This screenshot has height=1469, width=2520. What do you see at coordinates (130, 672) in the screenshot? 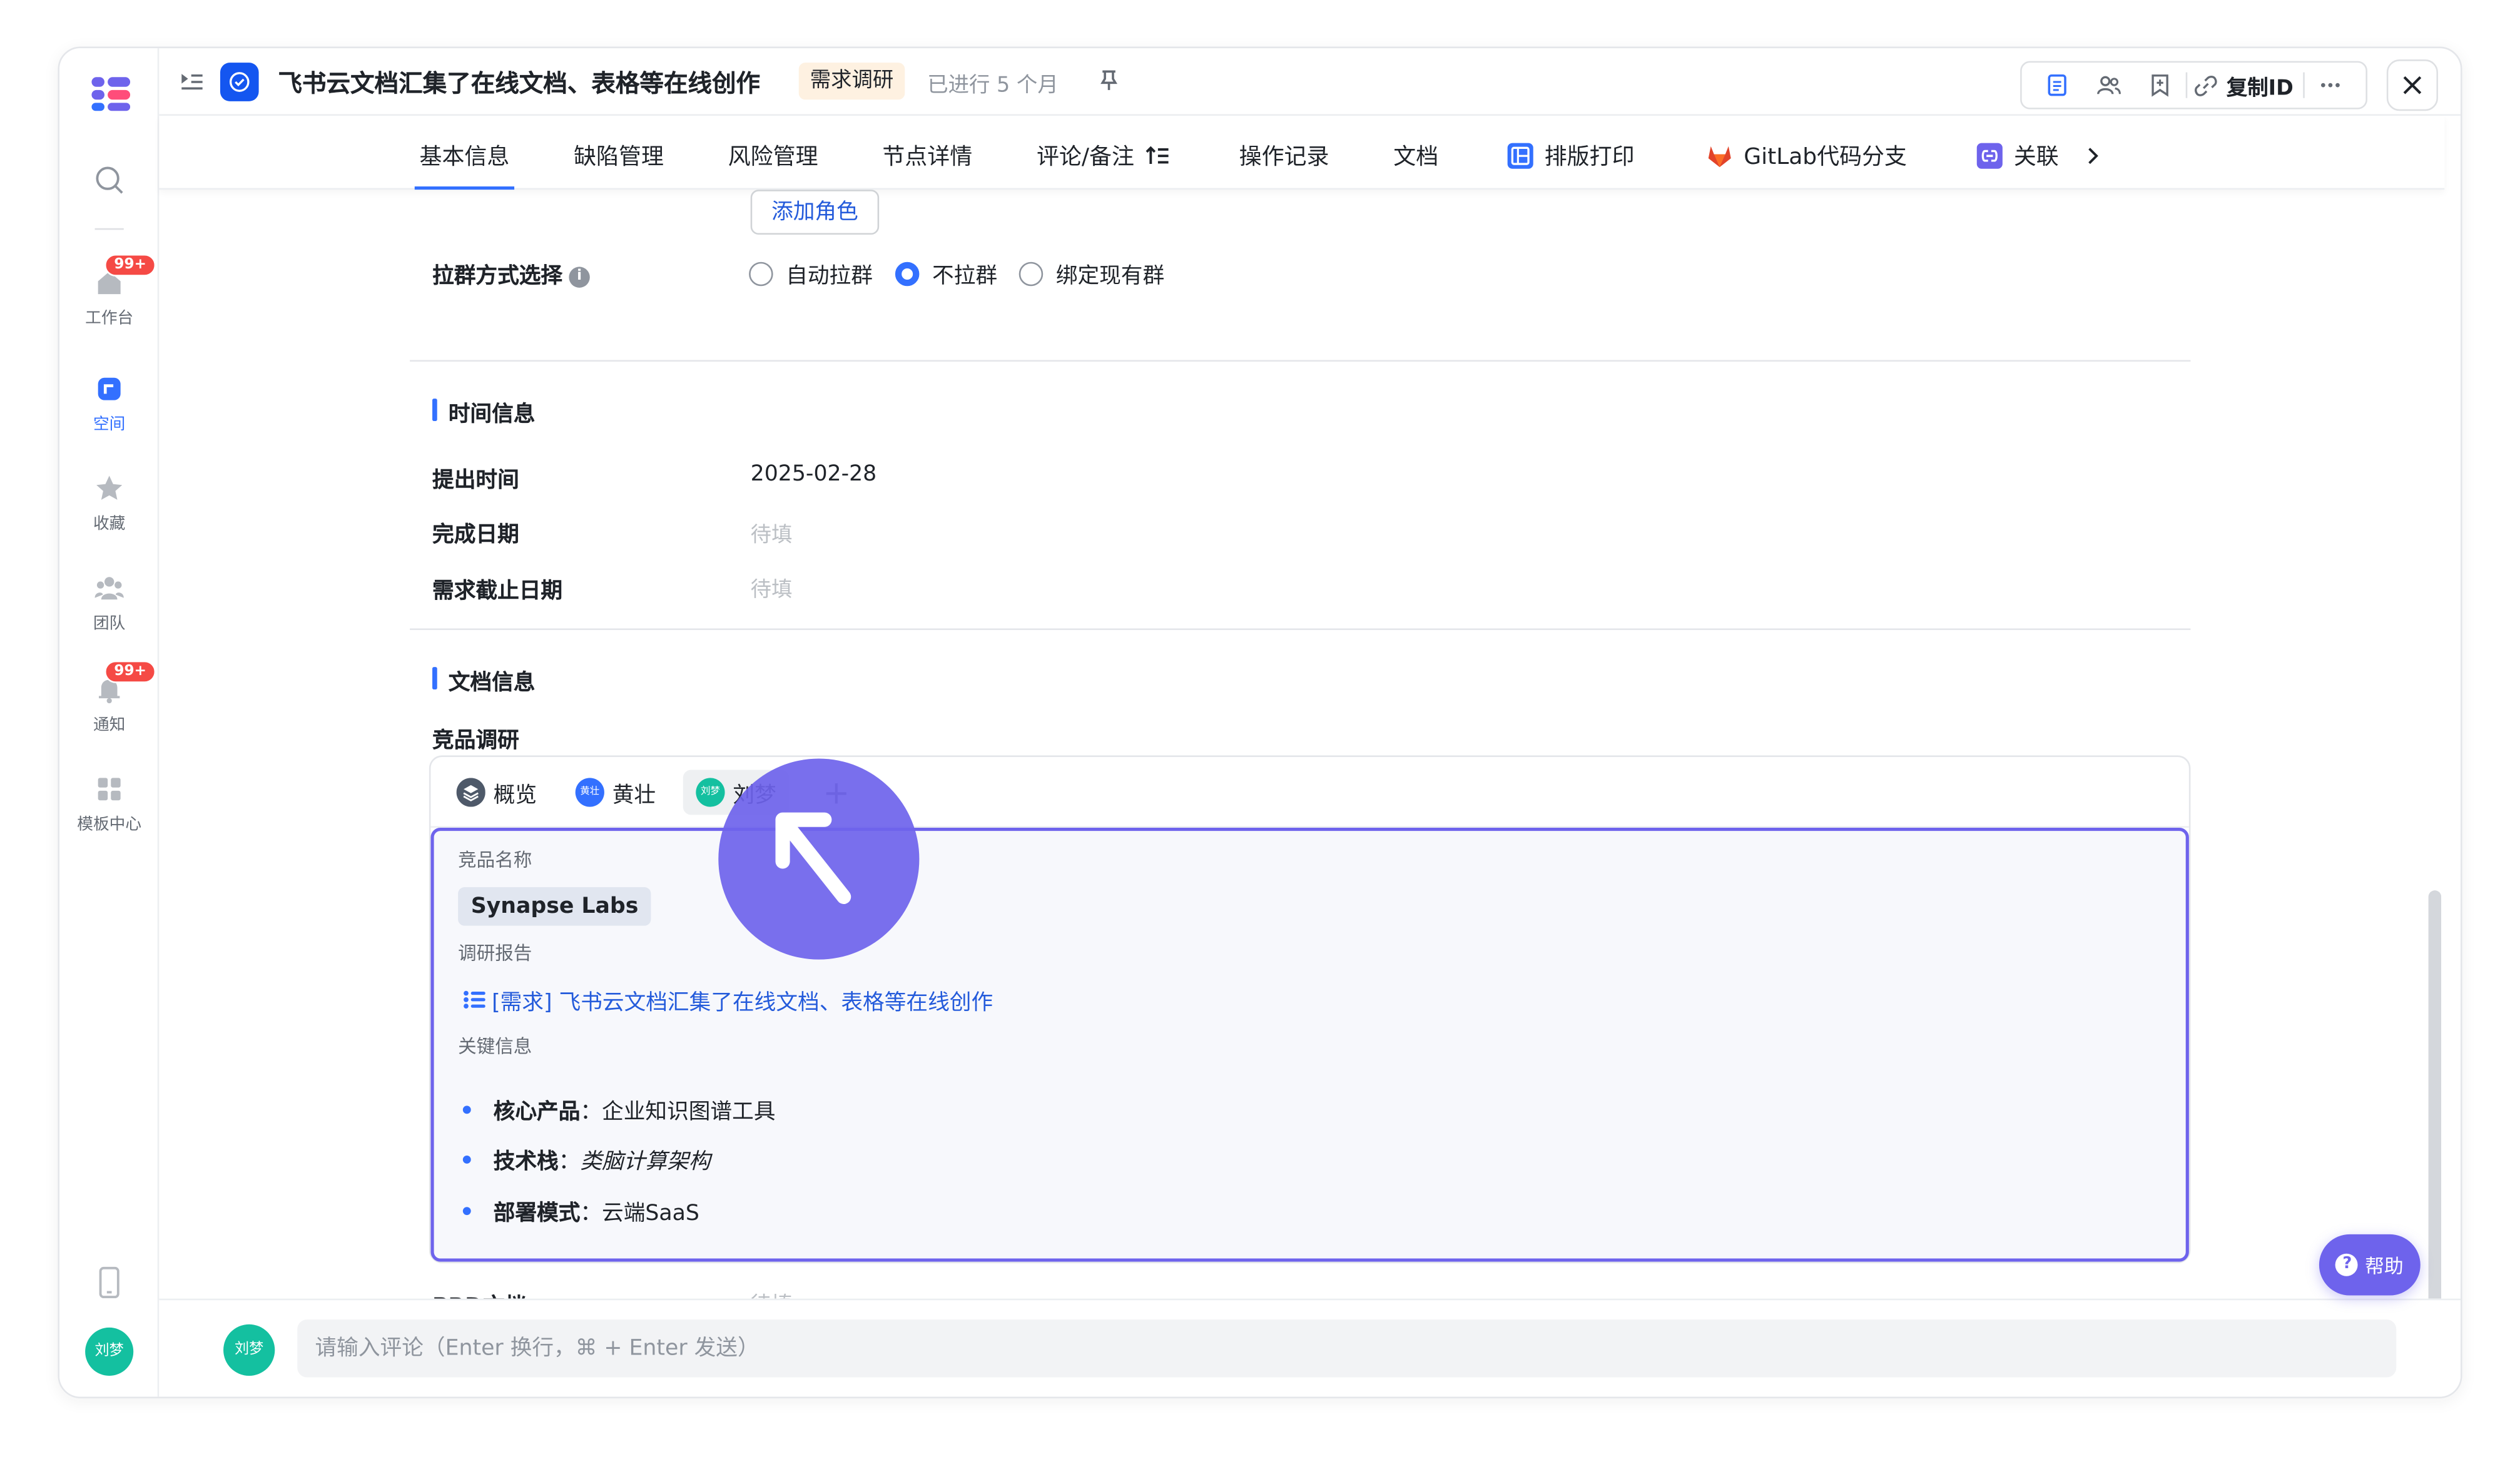
I see `notifications-badge: 99+` at bounding box center [130, 672].